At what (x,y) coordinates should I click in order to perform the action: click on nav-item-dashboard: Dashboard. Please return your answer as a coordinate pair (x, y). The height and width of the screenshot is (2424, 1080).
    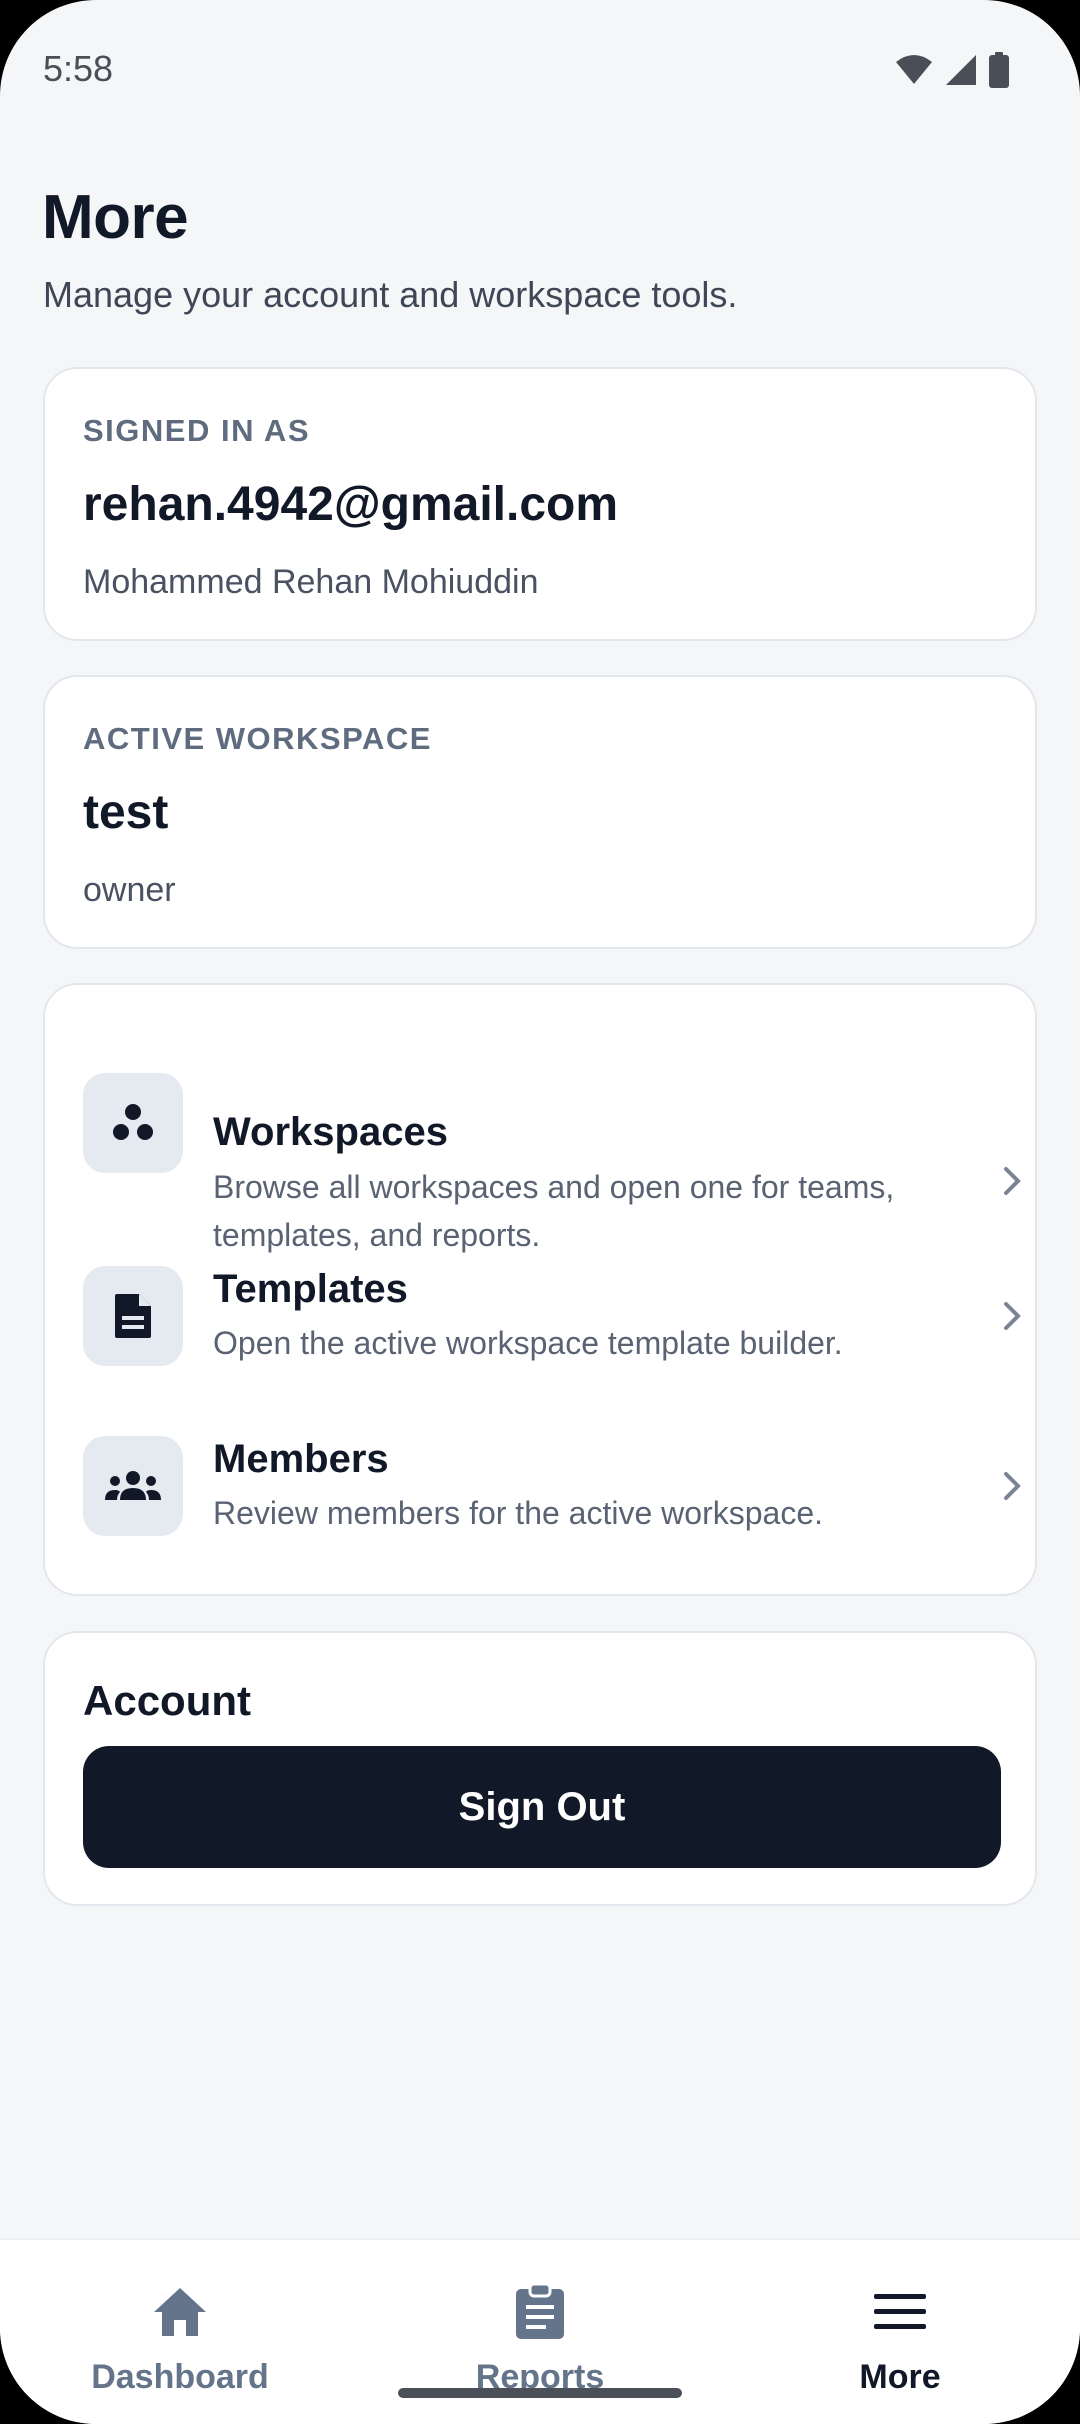
    Looking at the image, I should click on (180, 2332).